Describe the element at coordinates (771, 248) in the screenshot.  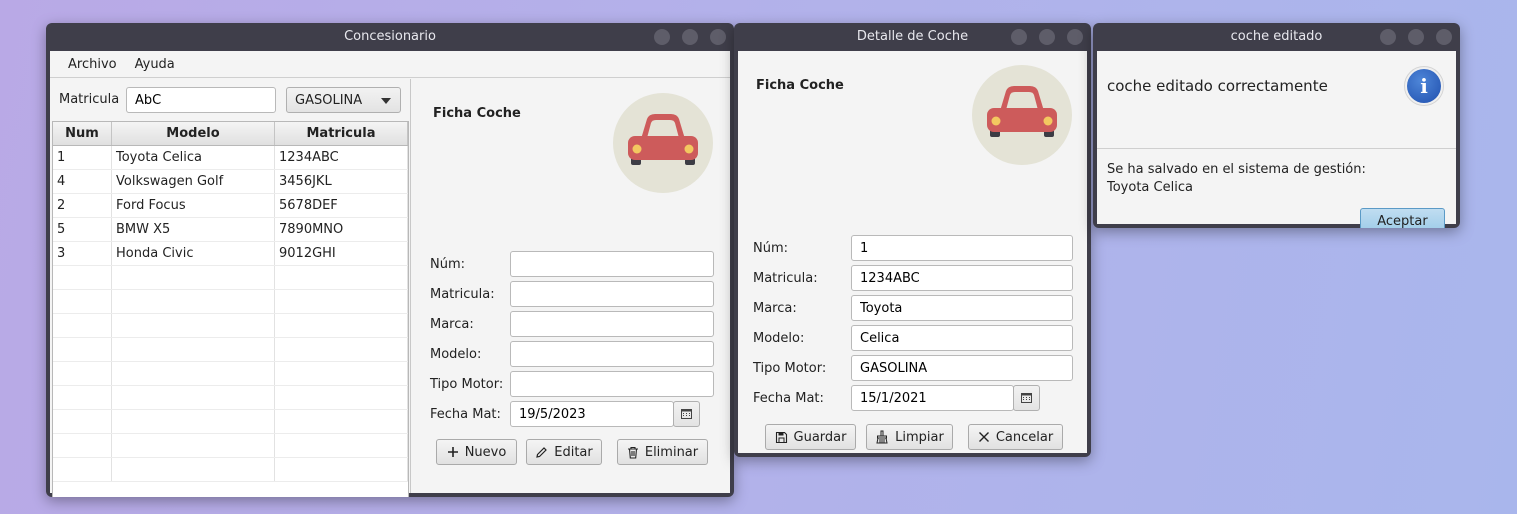
I see `num-label: Núm:` at that location.